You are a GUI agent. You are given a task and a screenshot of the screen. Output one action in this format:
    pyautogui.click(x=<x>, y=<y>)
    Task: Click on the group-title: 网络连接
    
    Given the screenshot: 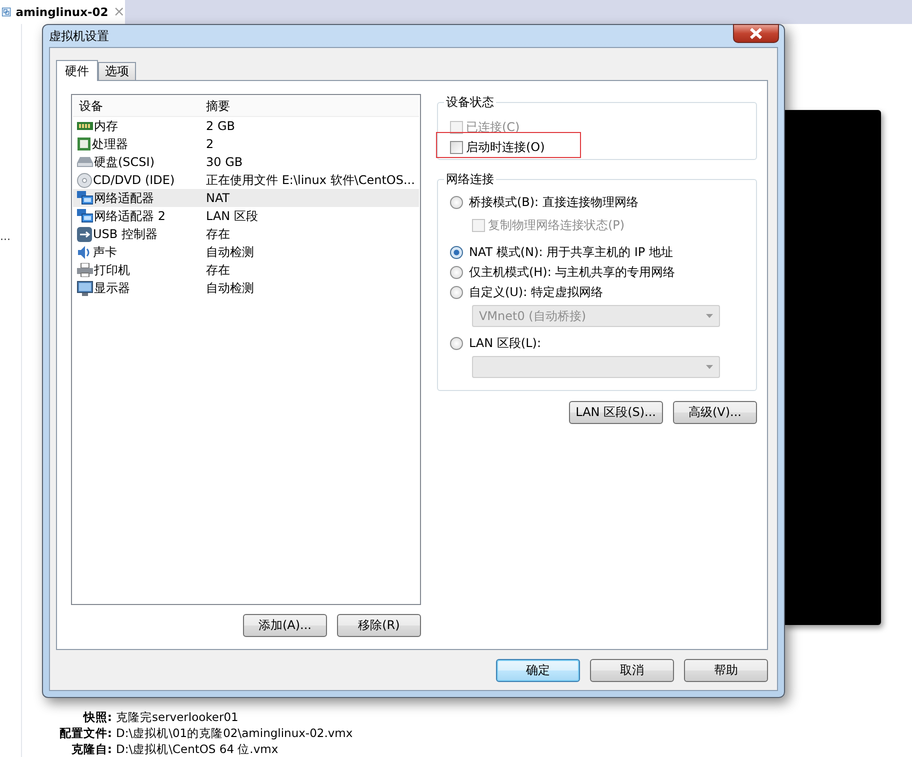 What is the action you would take?
    pyautogui.click(x=469, y=179)
    